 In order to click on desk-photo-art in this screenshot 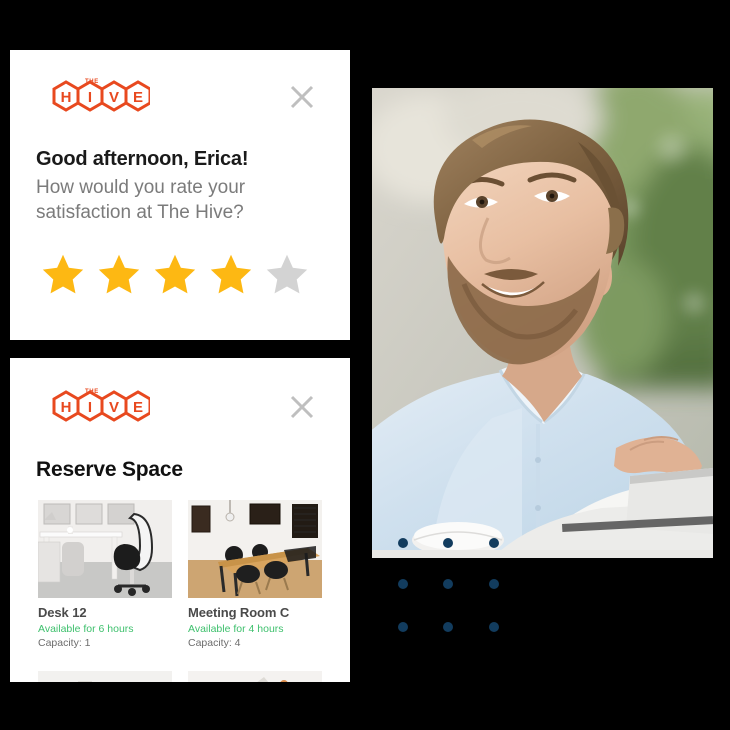, I will do `click(105, 549)`.